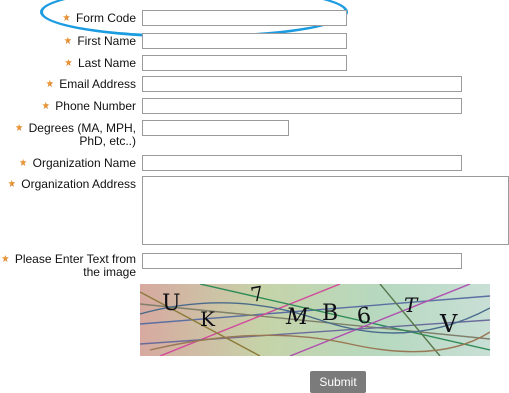  I want to click on last-name-label-text: Last Name, so click(106, 63).